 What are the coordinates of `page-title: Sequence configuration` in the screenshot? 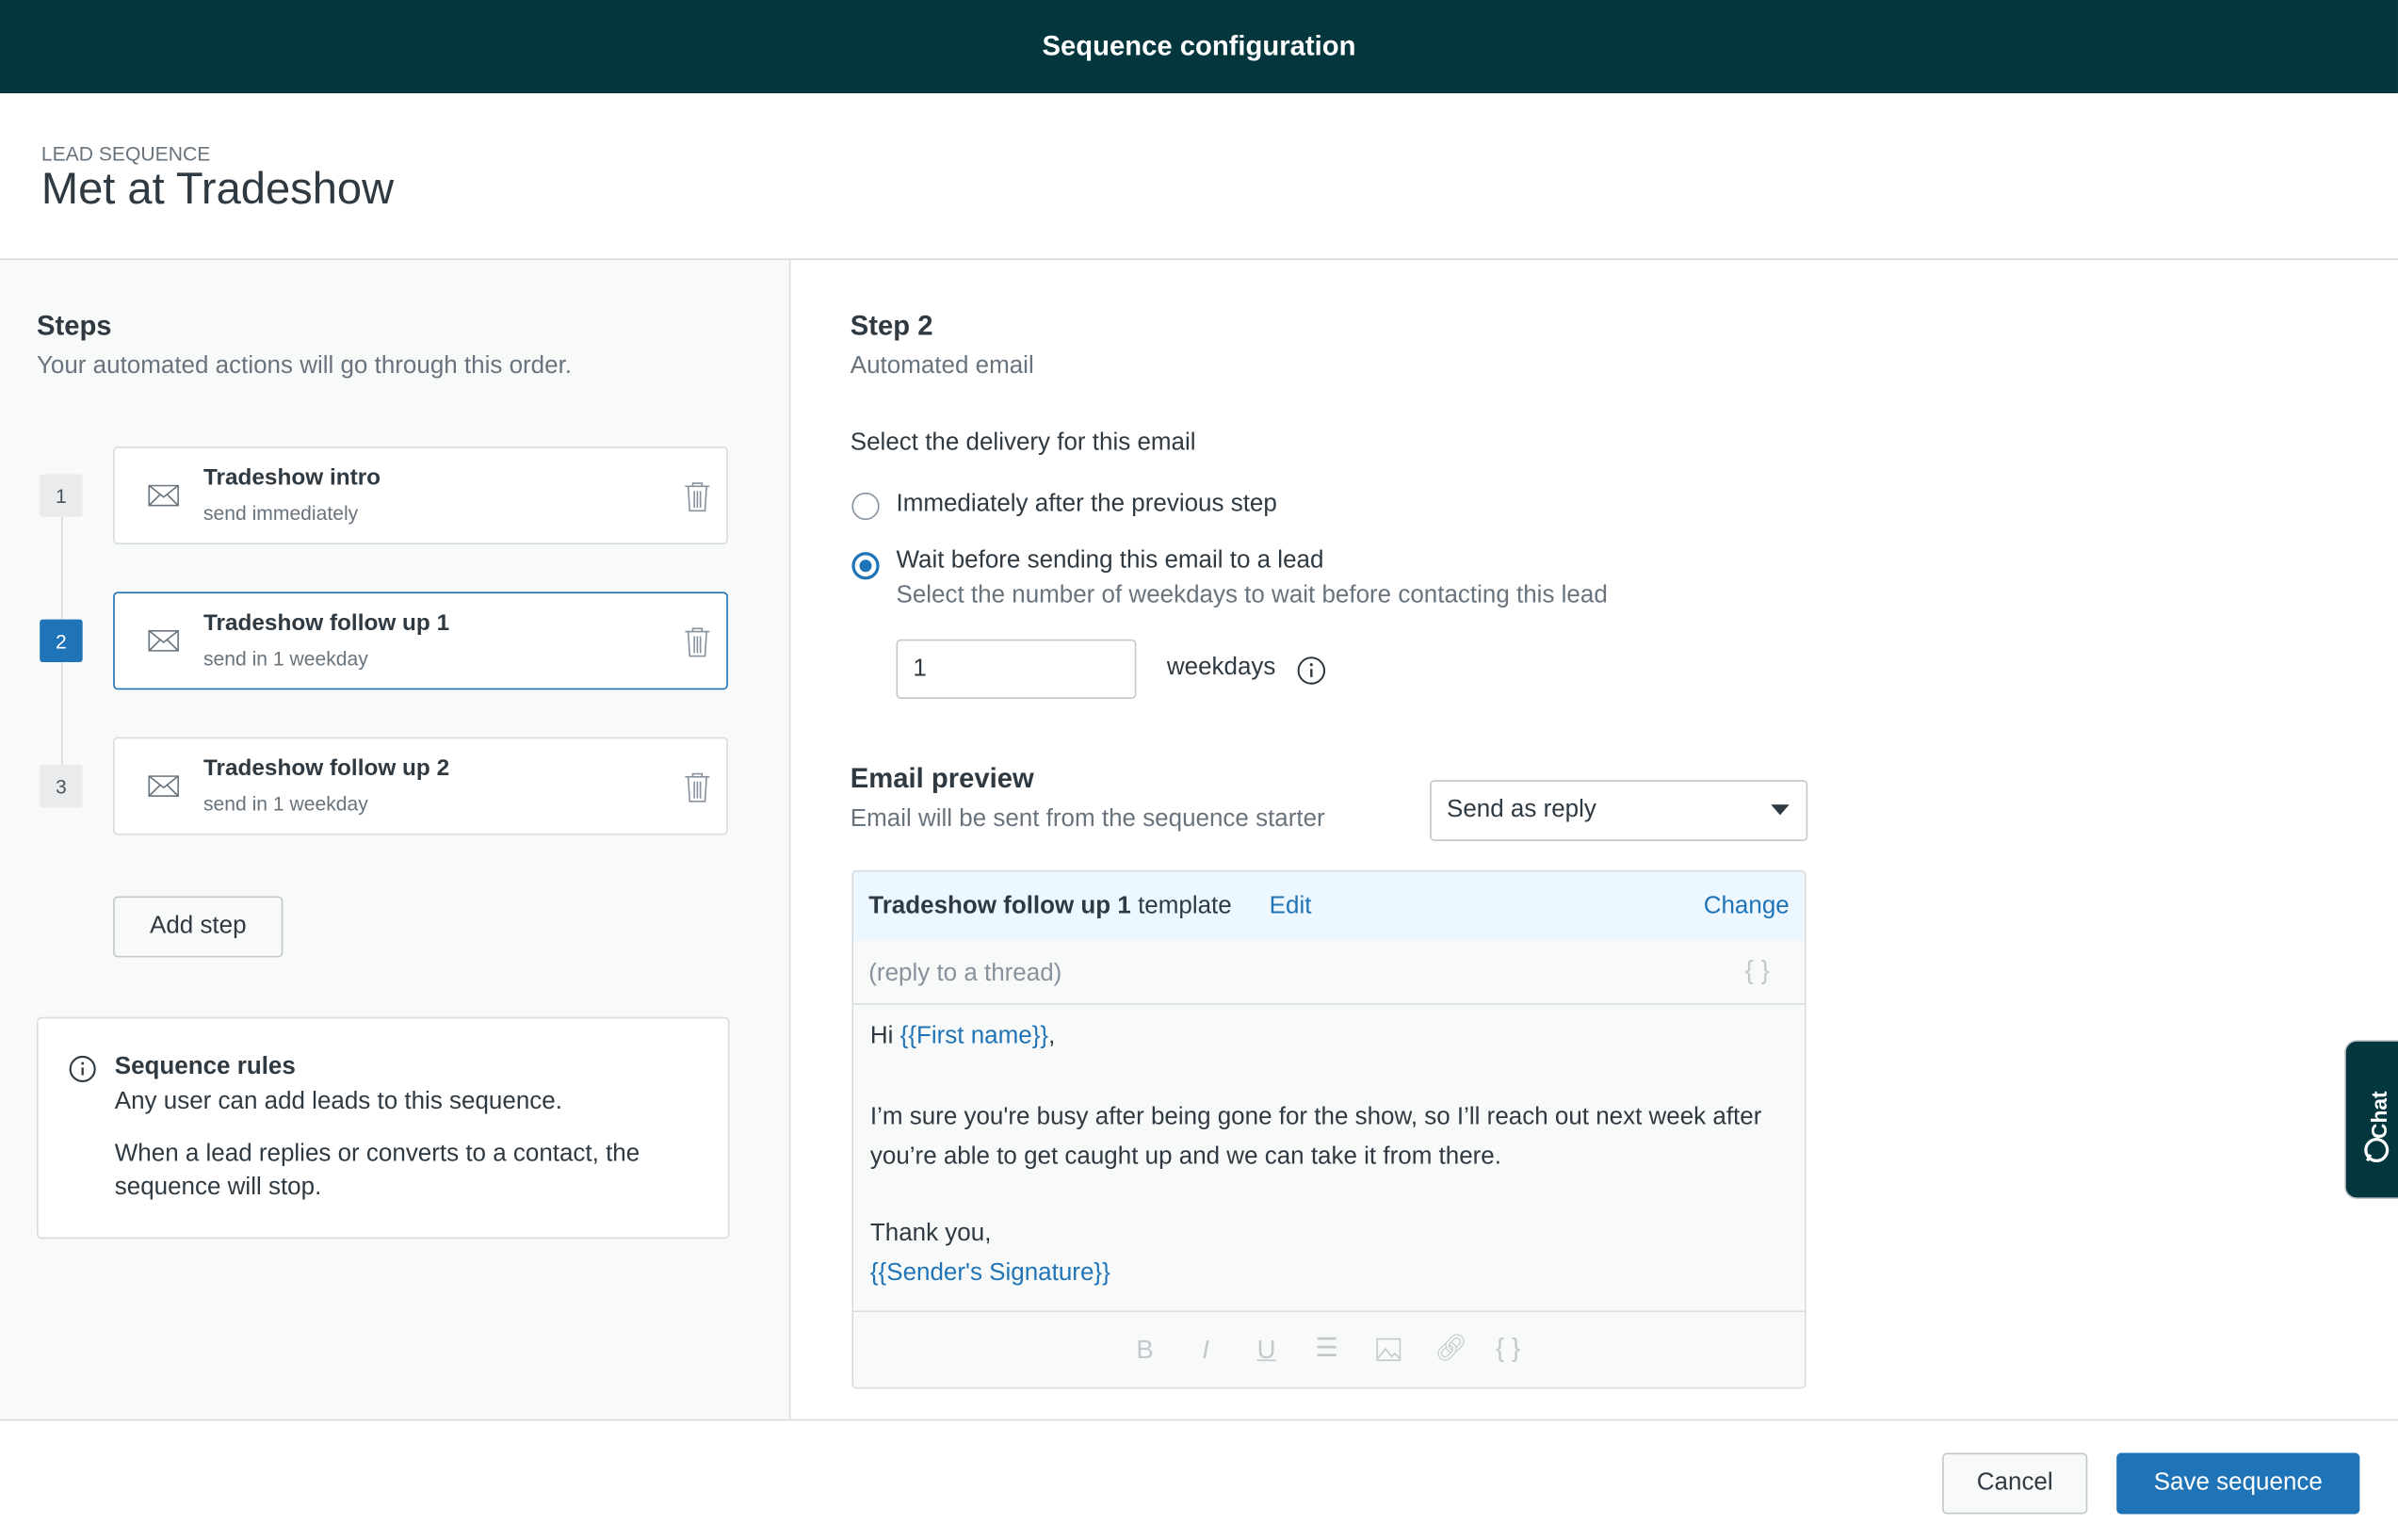 It's located at (1199, 46).